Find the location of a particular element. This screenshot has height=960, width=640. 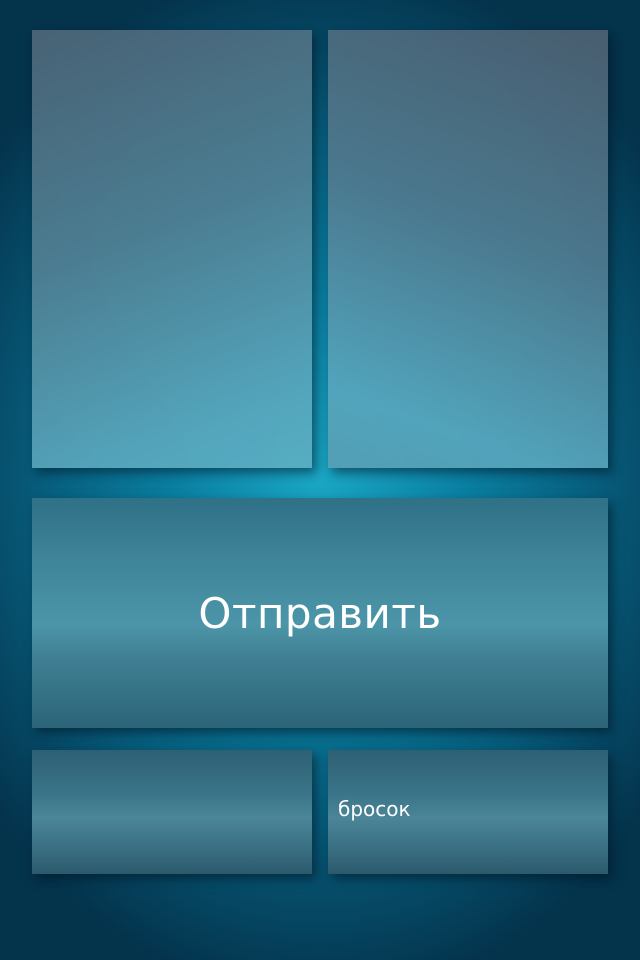

throw-button: бросок is located at coordinates (468, 812).